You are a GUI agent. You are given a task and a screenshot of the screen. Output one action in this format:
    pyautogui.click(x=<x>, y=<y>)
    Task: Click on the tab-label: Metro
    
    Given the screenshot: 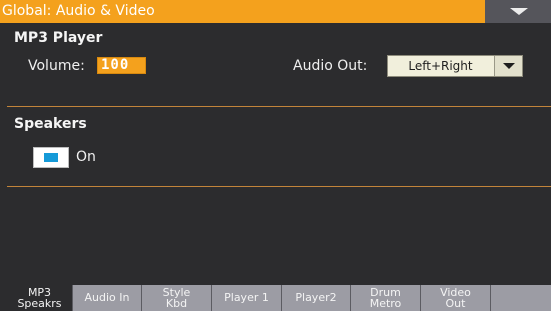 What is the action you would take?
    pyautogui.click(x=385, y=303)
    